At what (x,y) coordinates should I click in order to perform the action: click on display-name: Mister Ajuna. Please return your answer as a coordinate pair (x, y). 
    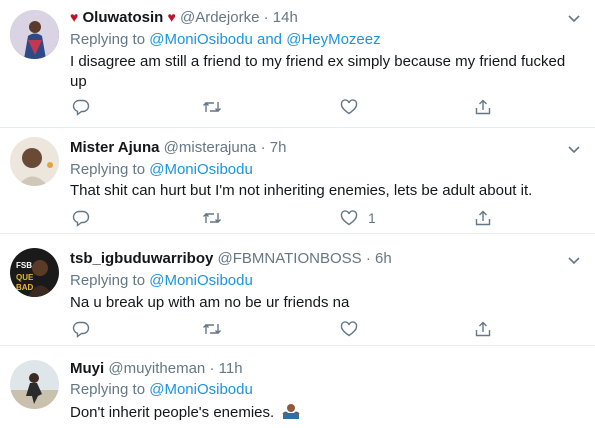
    Looking at the image, I should click on (114, 147).